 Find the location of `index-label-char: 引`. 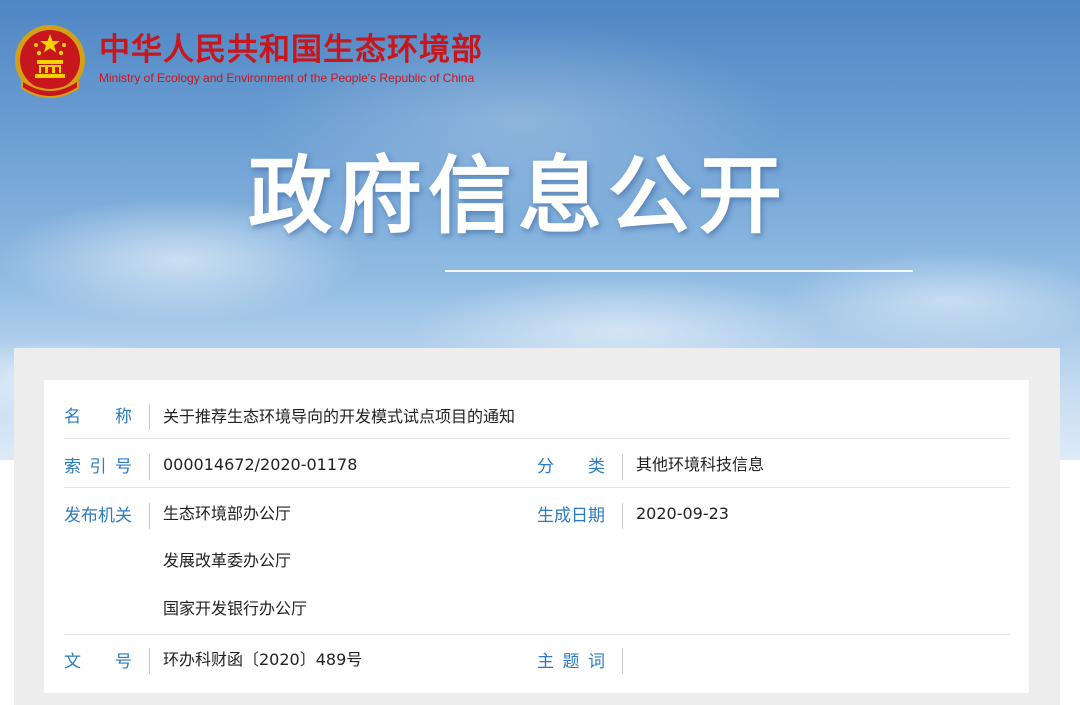

index-label-char: 引 is located at coordinates (98, 467).